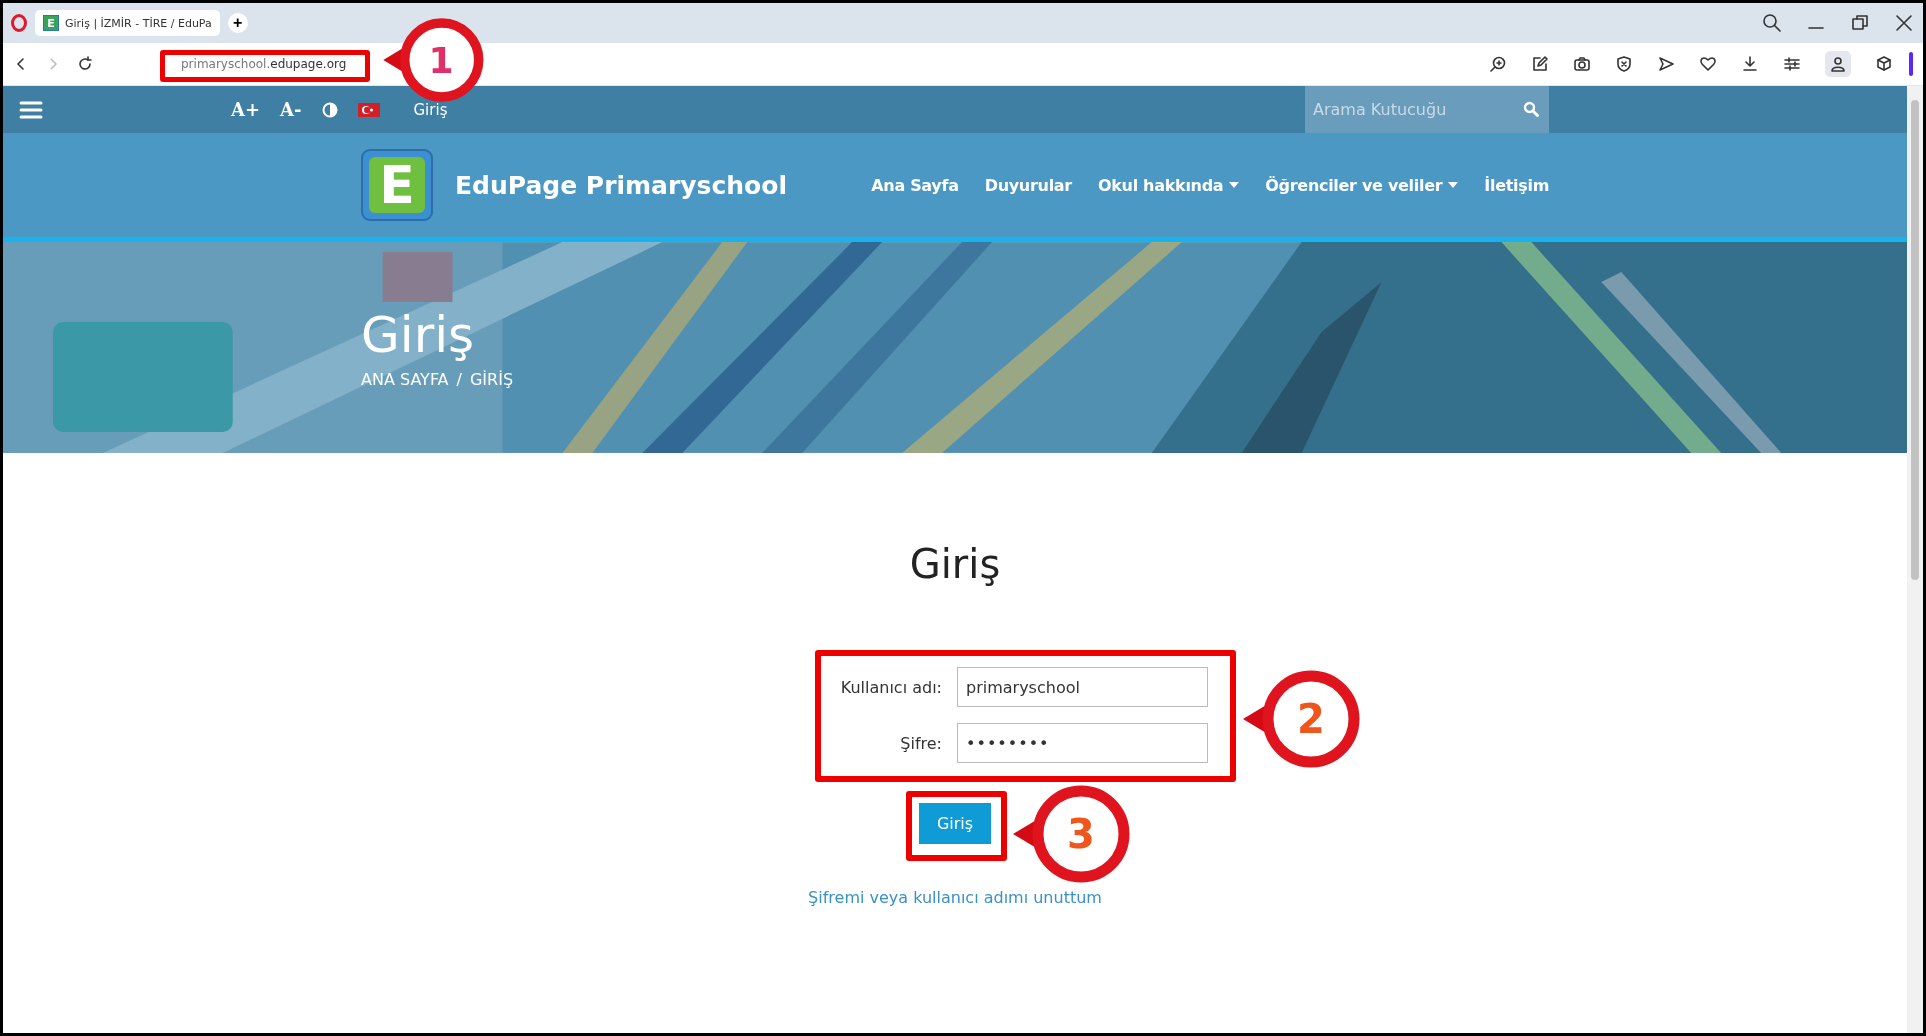 The height and width of the screenshot is (1036, 1926). Describe the element at coordinates (138, 23) in the screenshot. I see `tab-title: Giriş | İZMİR - TİRE / EduPa` at that location.